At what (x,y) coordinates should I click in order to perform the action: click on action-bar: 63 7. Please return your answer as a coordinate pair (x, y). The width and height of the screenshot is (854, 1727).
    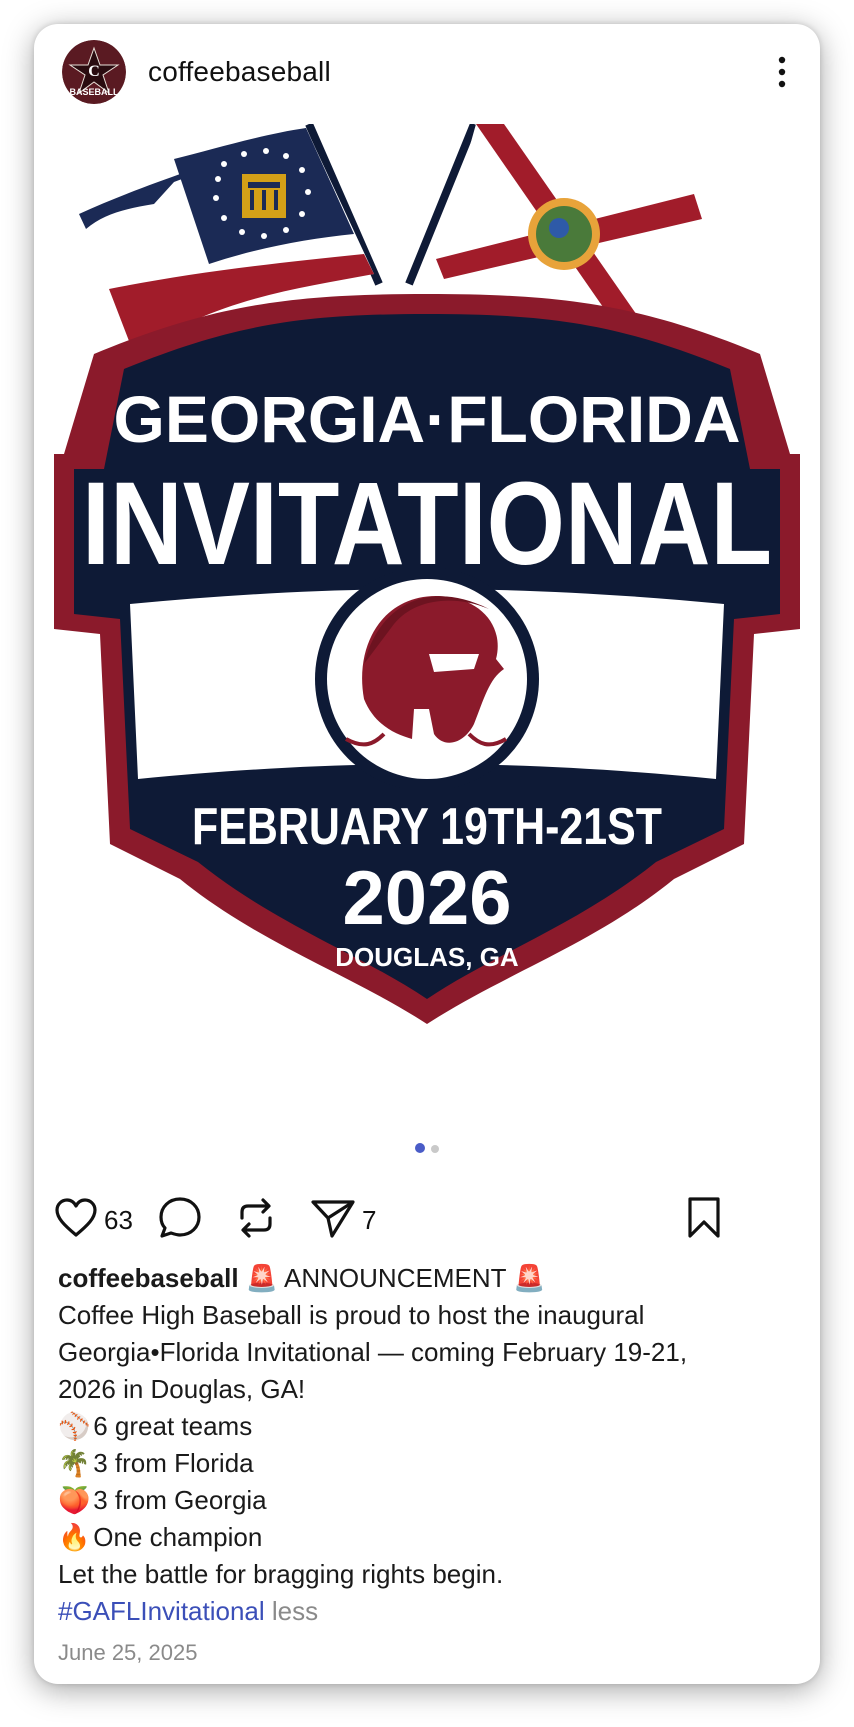
    Looking at the image, I should click on (427, 1220).